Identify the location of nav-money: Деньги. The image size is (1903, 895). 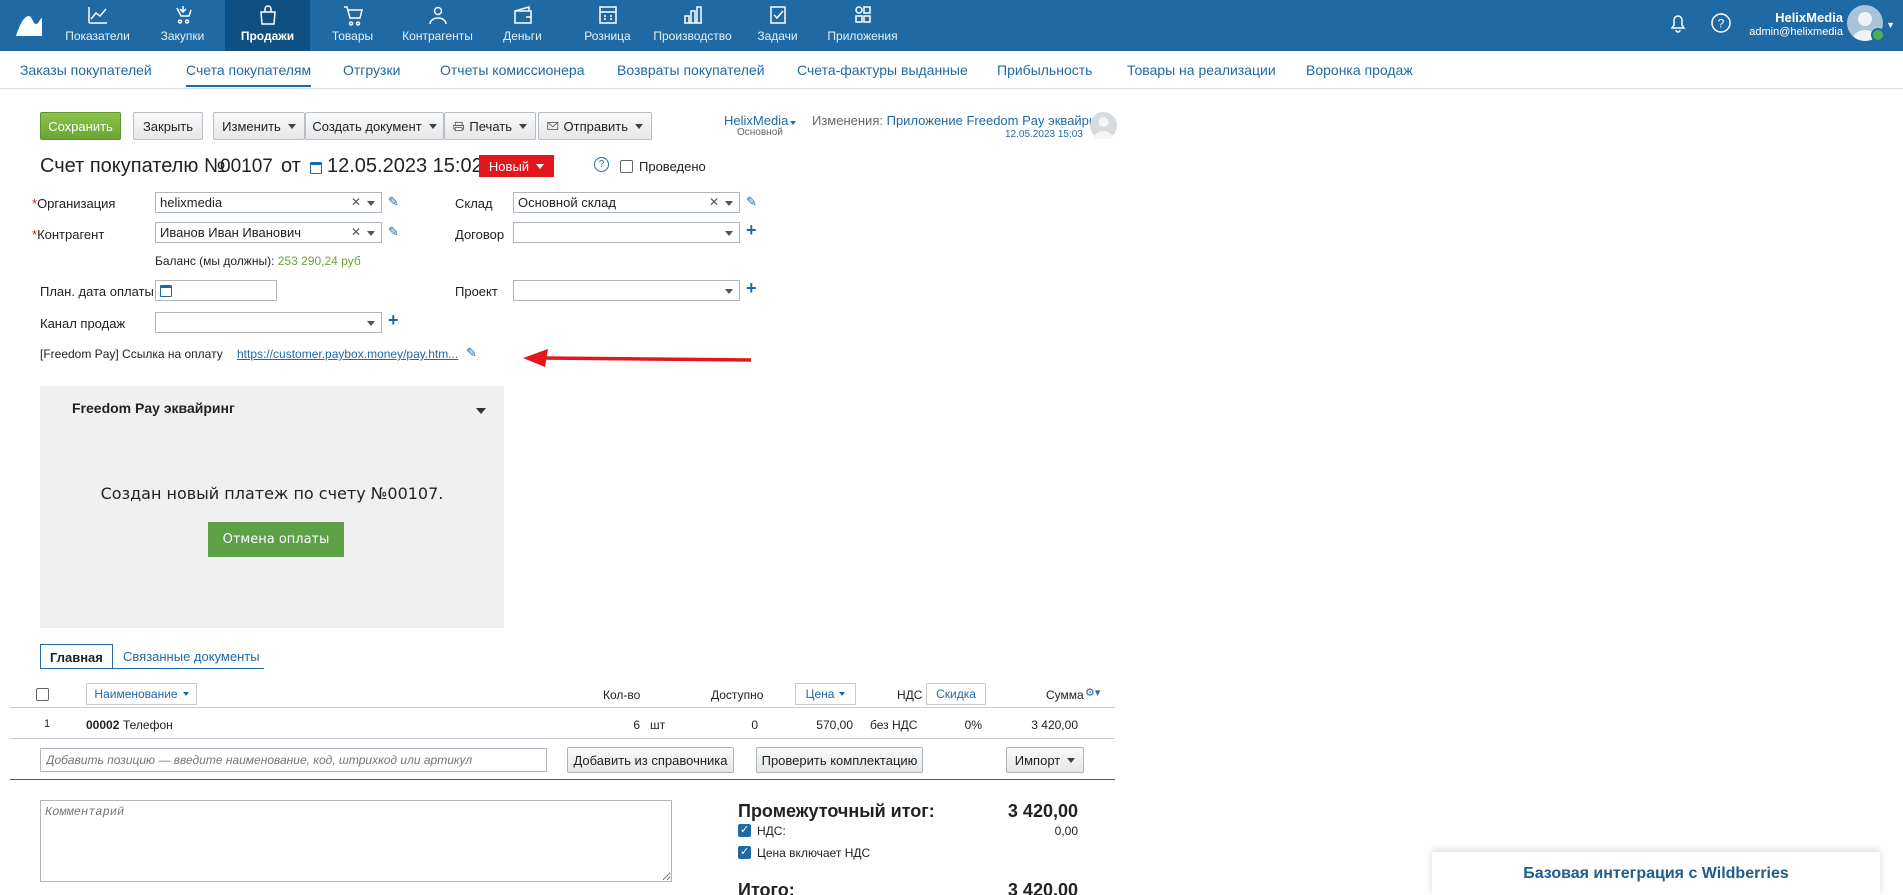
(522, 25).